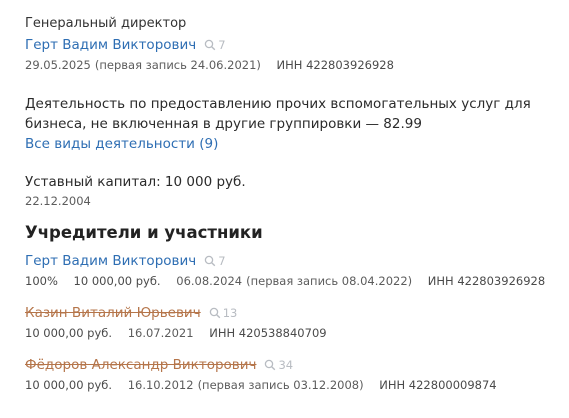  Describe the element at coordinates (438, 385) in the screenshot. I see `founder-inn: ИНН 422800009874` at that location.